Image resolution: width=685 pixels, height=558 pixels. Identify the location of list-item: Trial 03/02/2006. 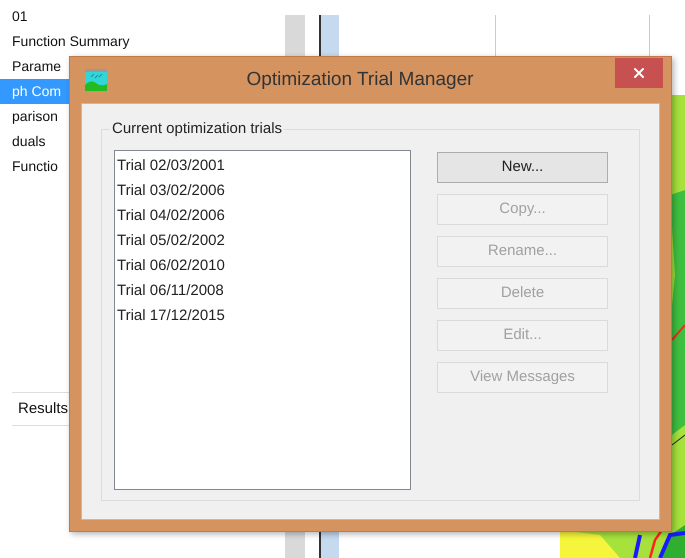
(171, 190).